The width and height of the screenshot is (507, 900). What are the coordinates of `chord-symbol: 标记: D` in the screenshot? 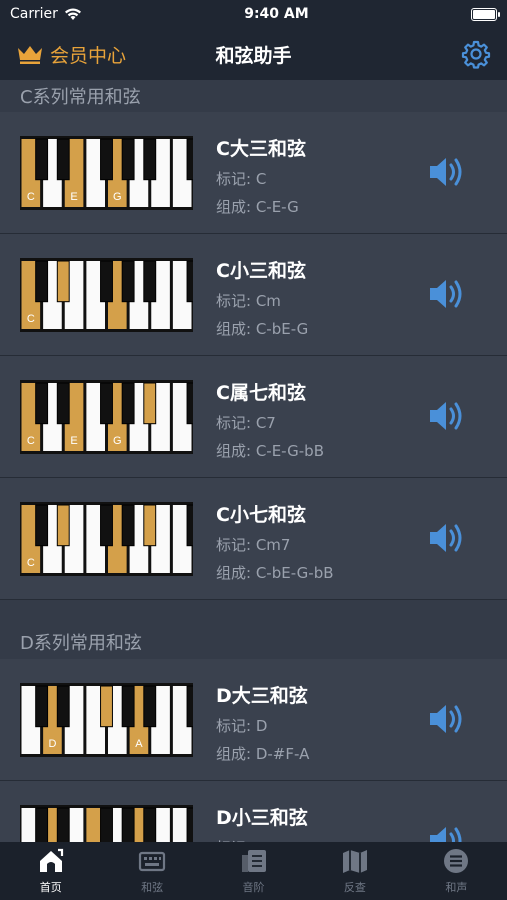 It's located at (242, 726).